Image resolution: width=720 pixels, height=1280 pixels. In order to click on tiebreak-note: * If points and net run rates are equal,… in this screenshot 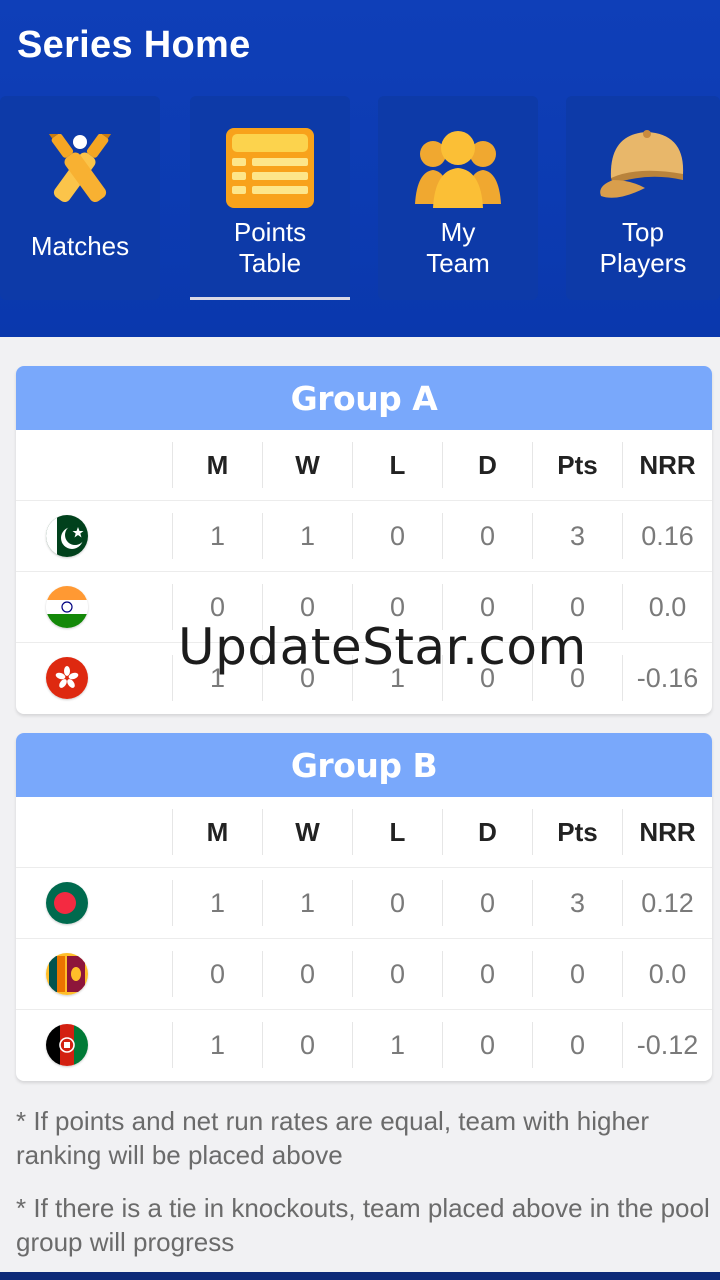, I will do `click(333, 1138)`.